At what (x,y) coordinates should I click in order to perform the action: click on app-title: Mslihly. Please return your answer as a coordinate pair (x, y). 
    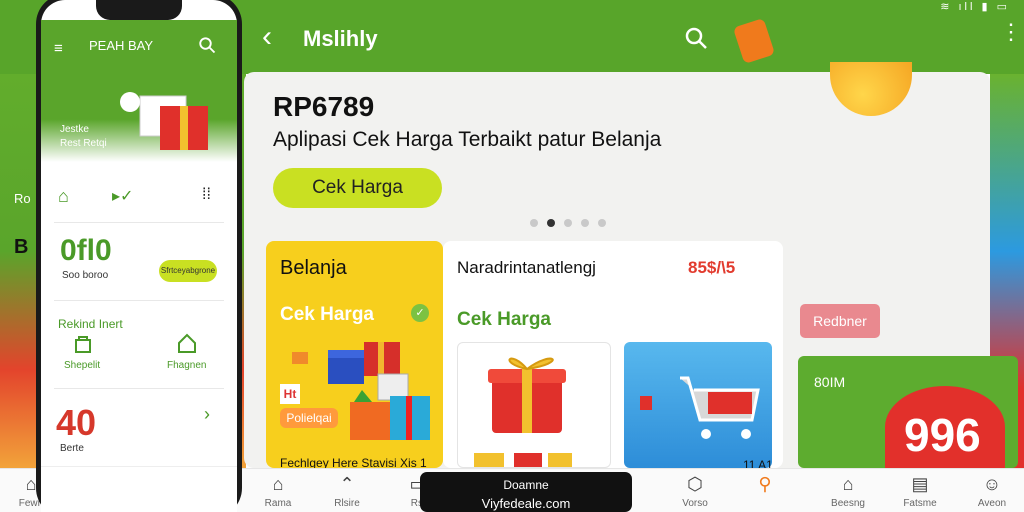
    Looking at the image, I should click on (340, 38).